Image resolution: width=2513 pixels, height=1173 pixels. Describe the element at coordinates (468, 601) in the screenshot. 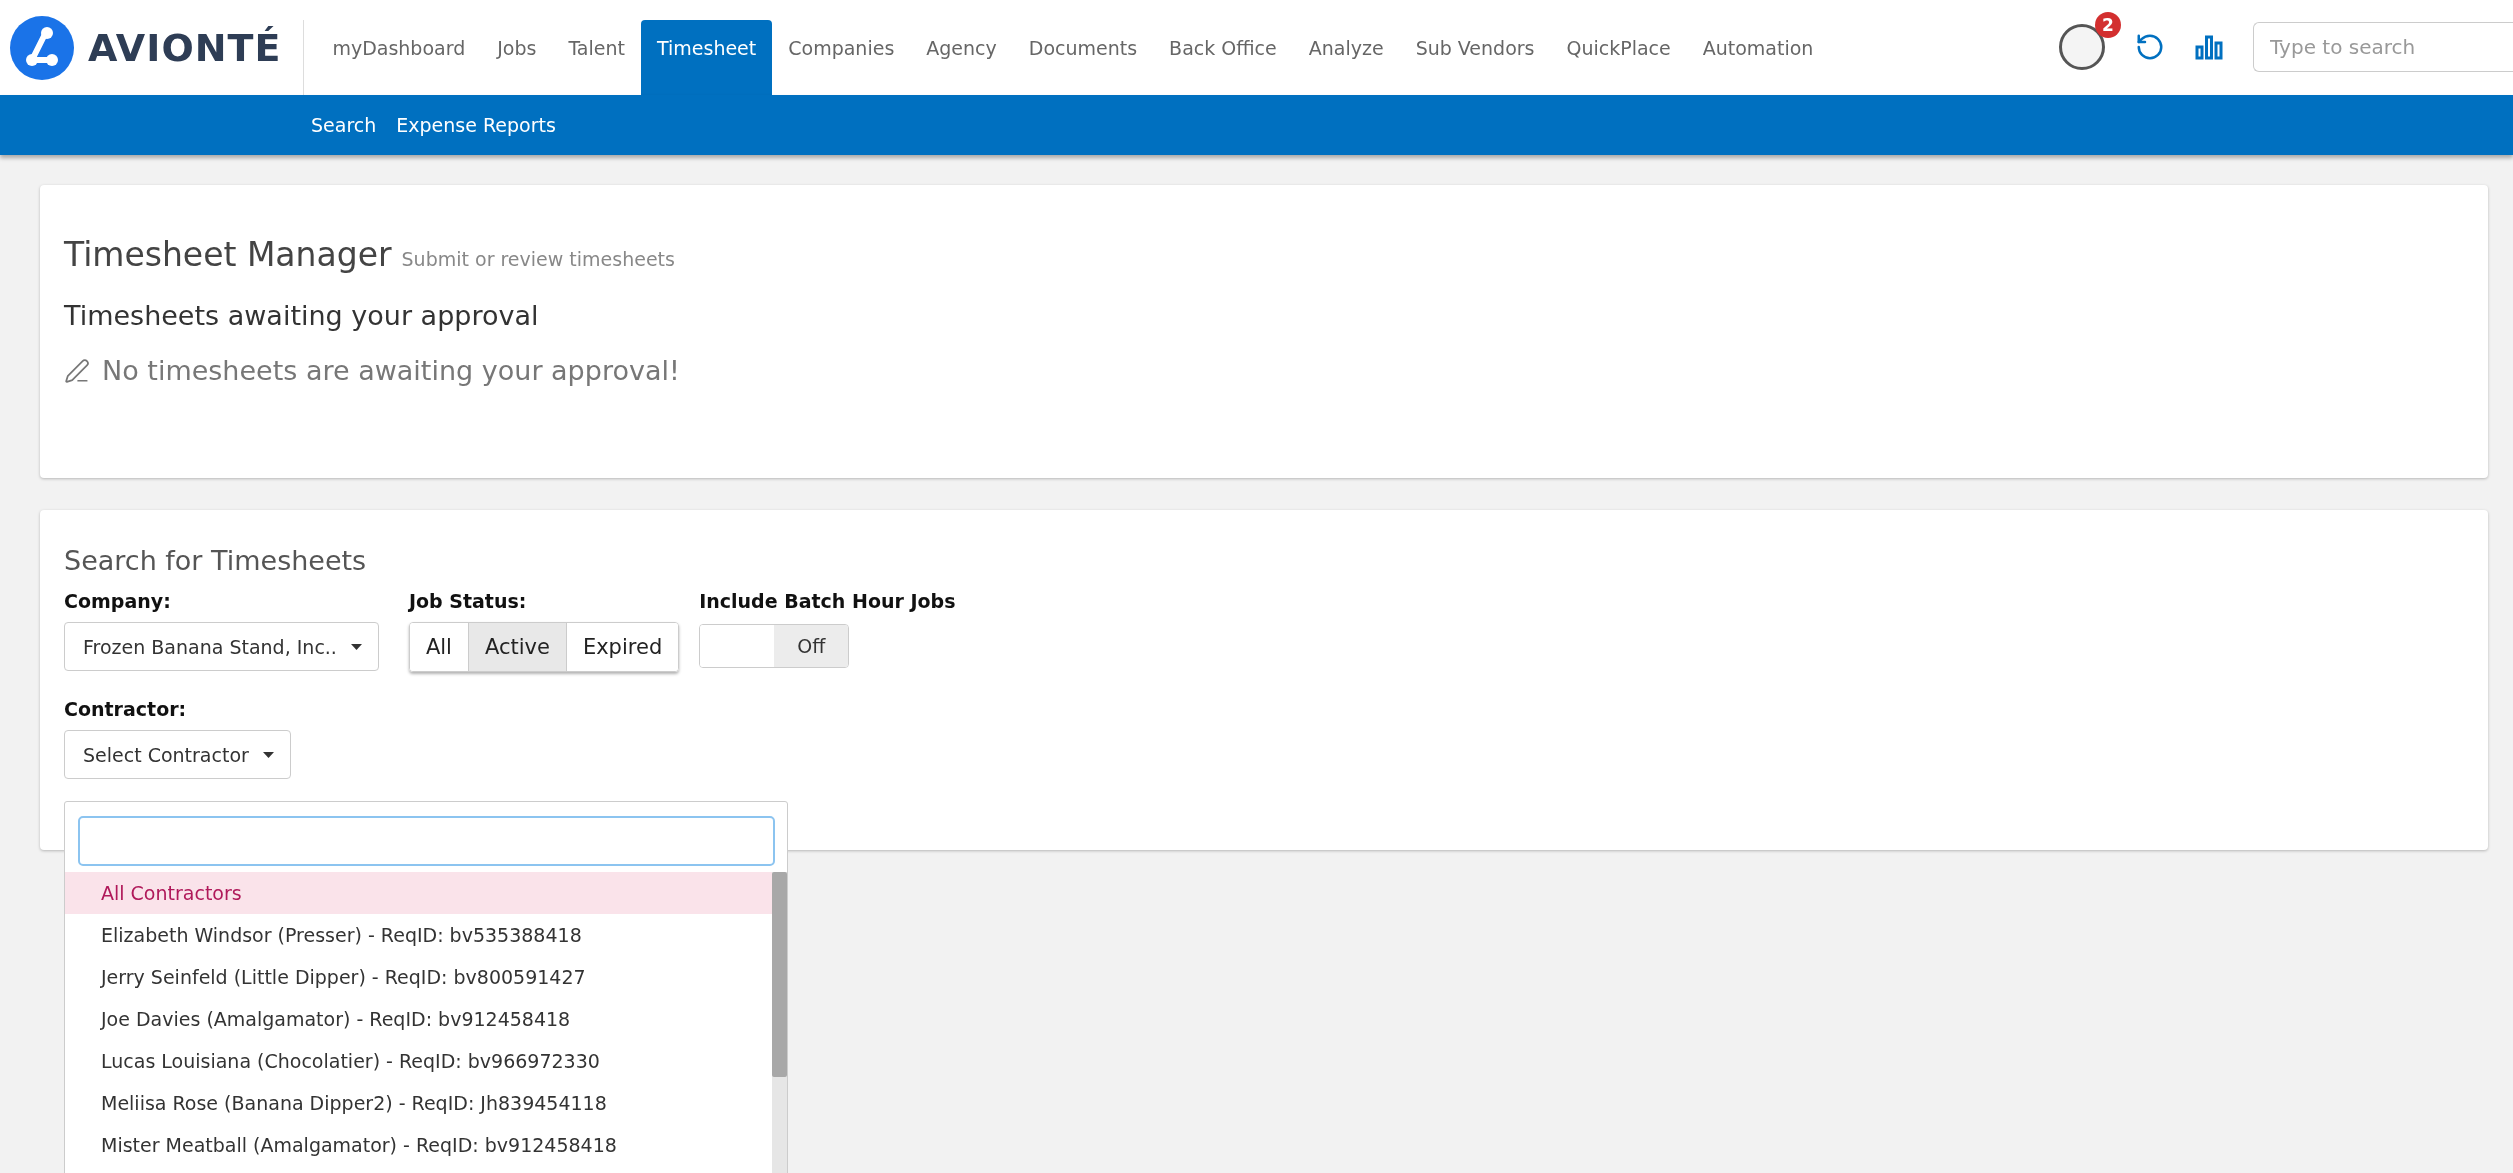

I see `field-label: Job Status:` at that location.